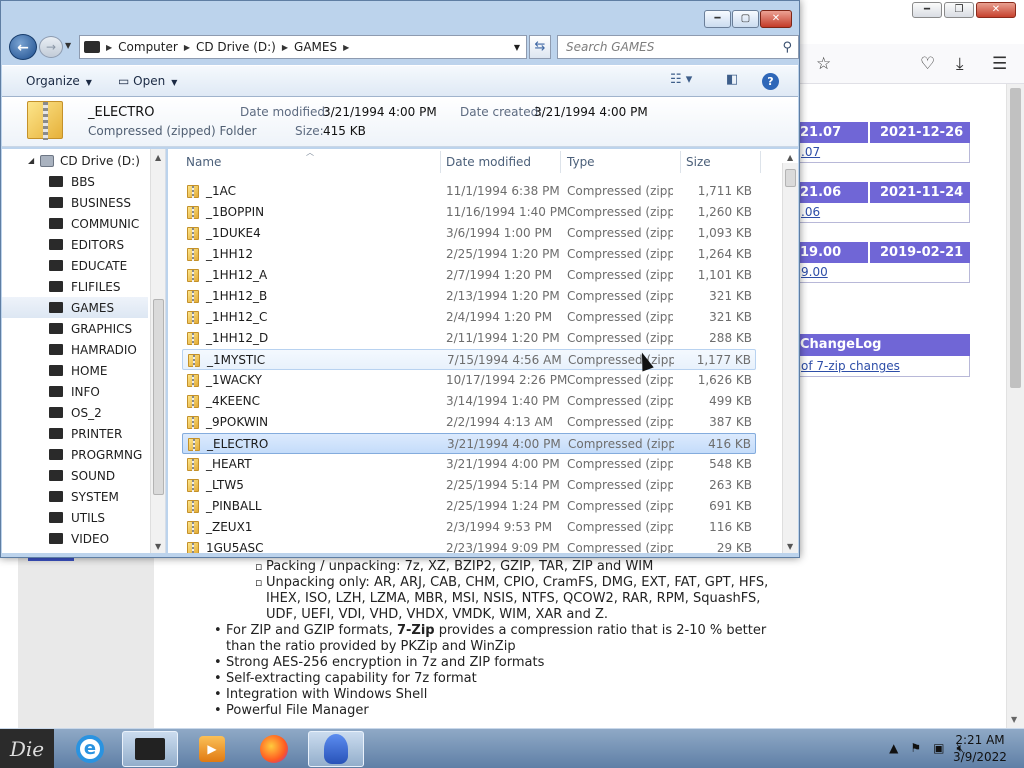 The width and height of the screenshot is (1024, 768). I want to click on forward-button: →, so click(51, 47).